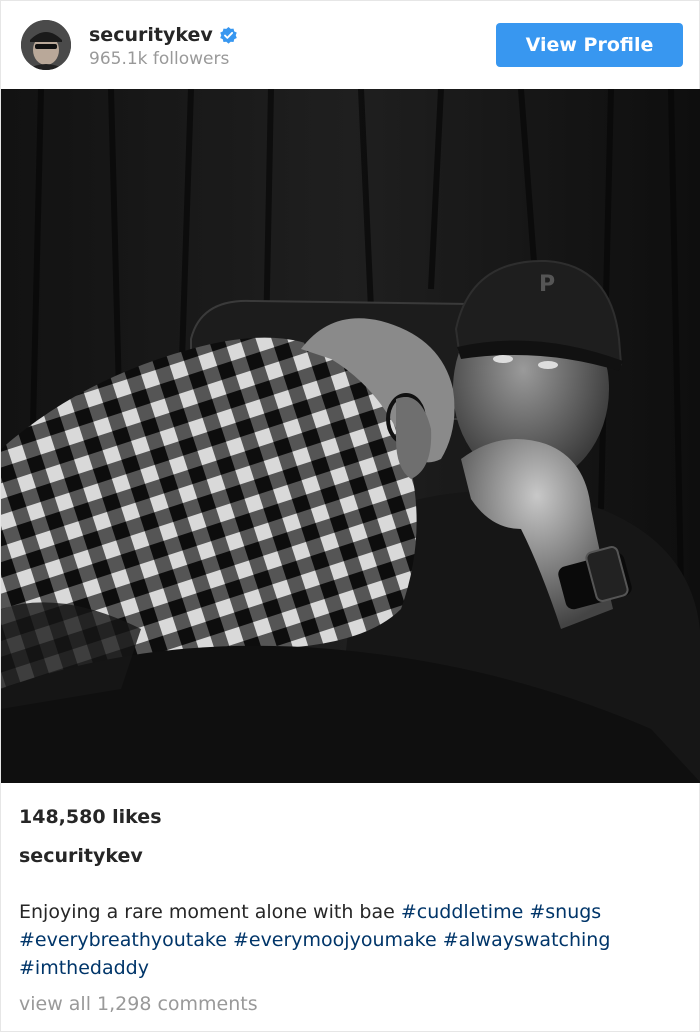  What do you see at coordinates (123, 940) in the screenshot?
I see `hashtag-link: #everybreathyoutake` at bounding box center [123, 940].